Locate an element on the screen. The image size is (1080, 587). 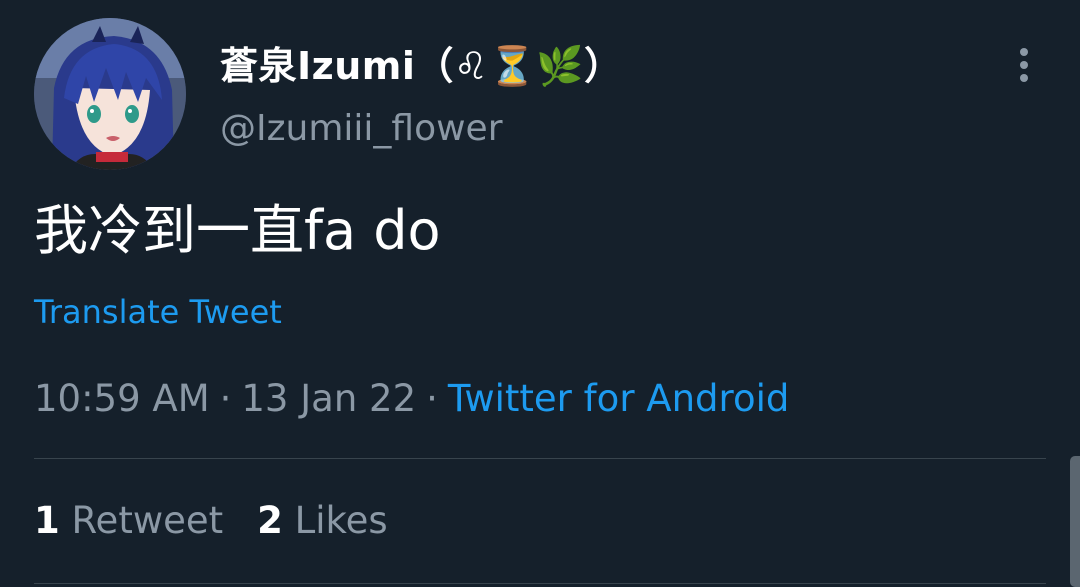
likes-label: Likes is located at coordinates (341, 520).